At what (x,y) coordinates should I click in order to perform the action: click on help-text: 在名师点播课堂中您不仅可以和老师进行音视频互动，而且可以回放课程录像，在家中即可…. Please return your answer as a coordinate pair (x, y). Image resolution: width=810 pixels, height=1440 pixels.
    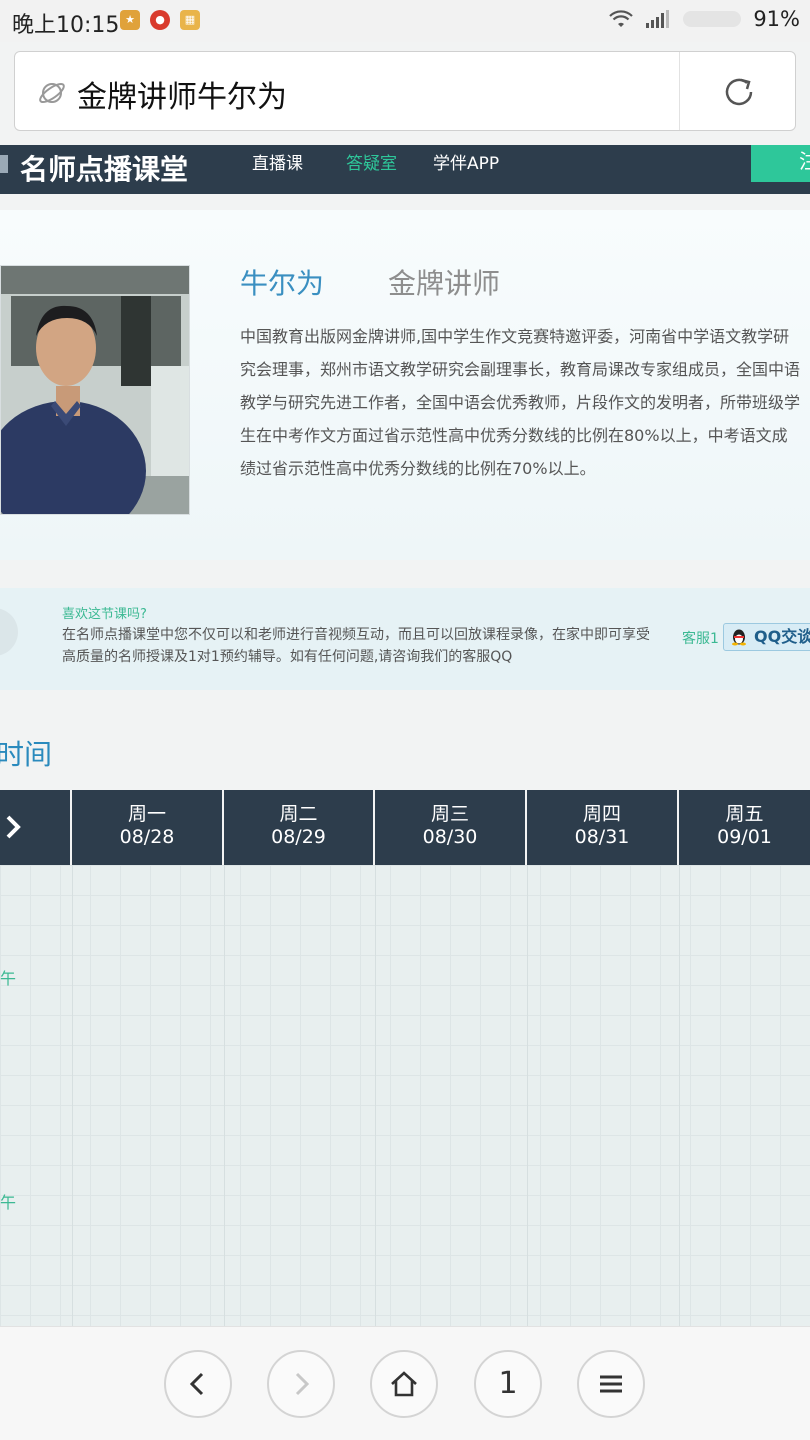
    Looking at the image, I should click on (356, 646).